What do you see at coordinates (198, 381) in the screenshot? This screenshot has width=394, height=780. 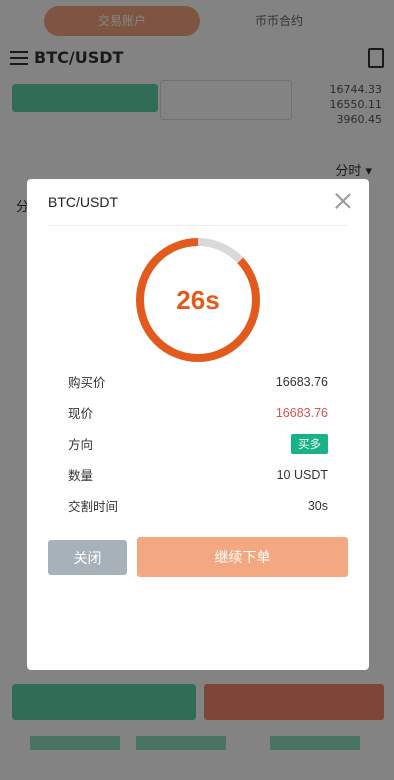 I see `row-buy-price: 购买价 16683.76` at bounding box center [198, 381].